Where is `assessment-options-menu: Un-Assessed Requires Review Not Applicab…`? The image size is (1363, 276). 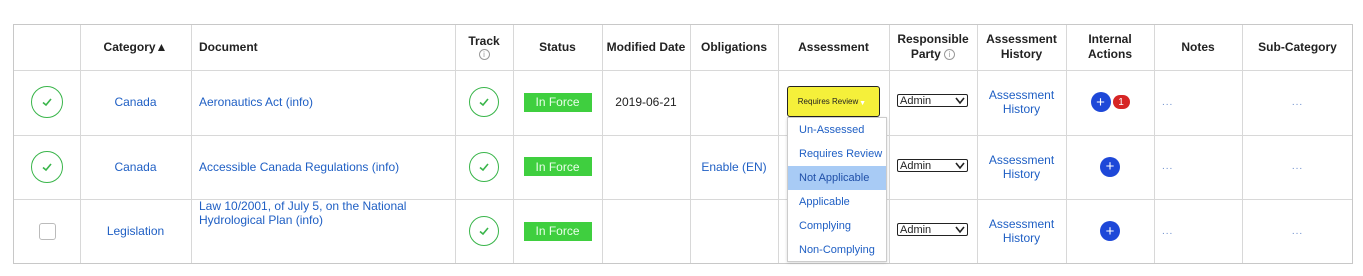
assessment-options-menu: Un-Assessed Requires Review Not Applicab… is located at coordinates (837, 189).